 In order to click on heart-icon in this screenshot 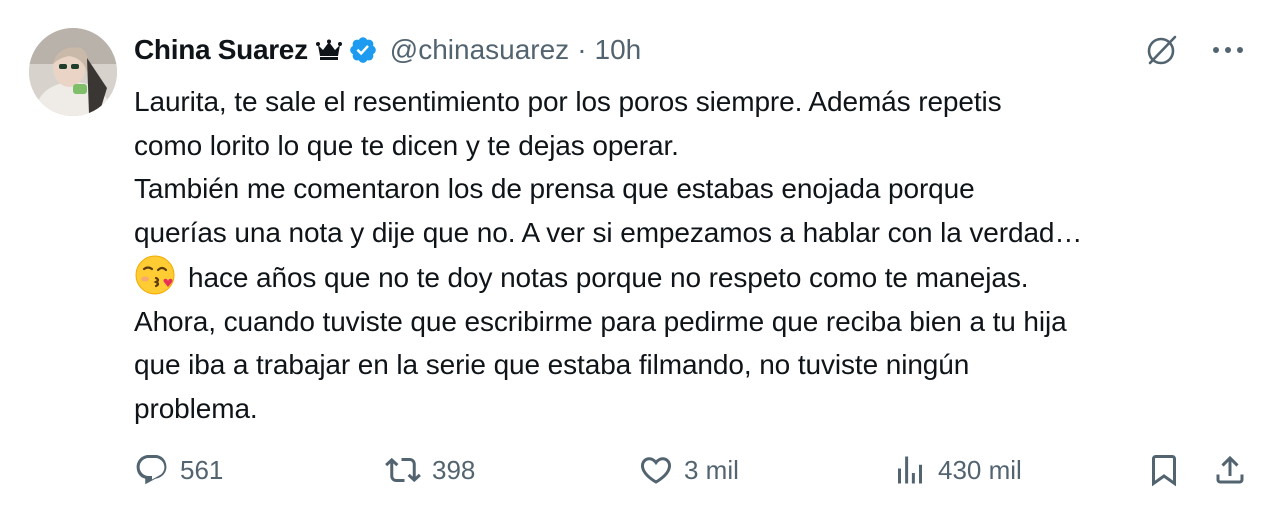, I will do `click(656, 470)`.